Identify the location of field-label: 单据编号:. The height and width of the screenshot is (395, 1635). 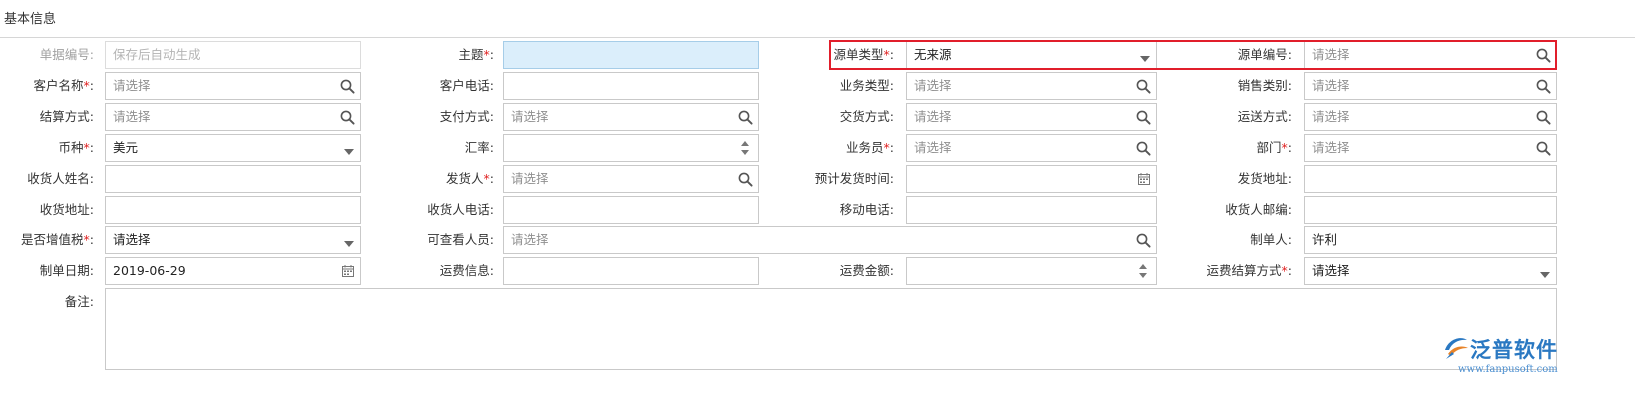
(47, 55).